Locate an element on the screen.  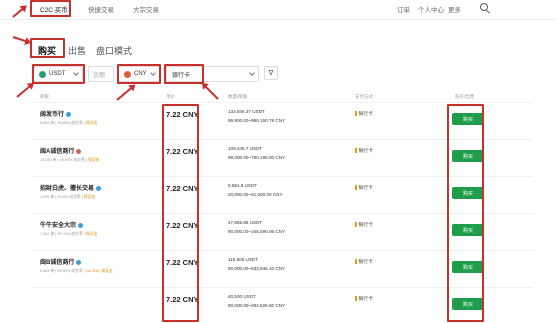
coin-select: USDT is located at coordinates (58, 74).